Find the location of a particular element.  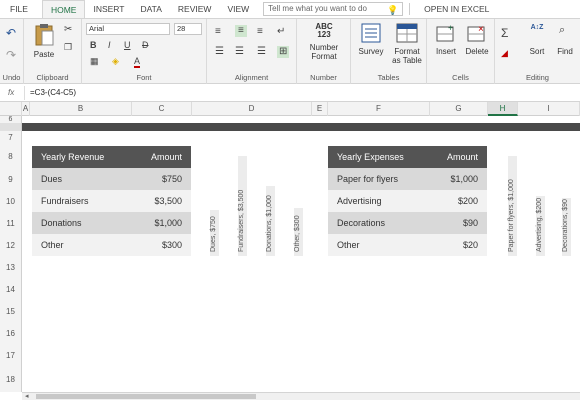

clear-icon: ◢ is located at coordinates (504, 53).